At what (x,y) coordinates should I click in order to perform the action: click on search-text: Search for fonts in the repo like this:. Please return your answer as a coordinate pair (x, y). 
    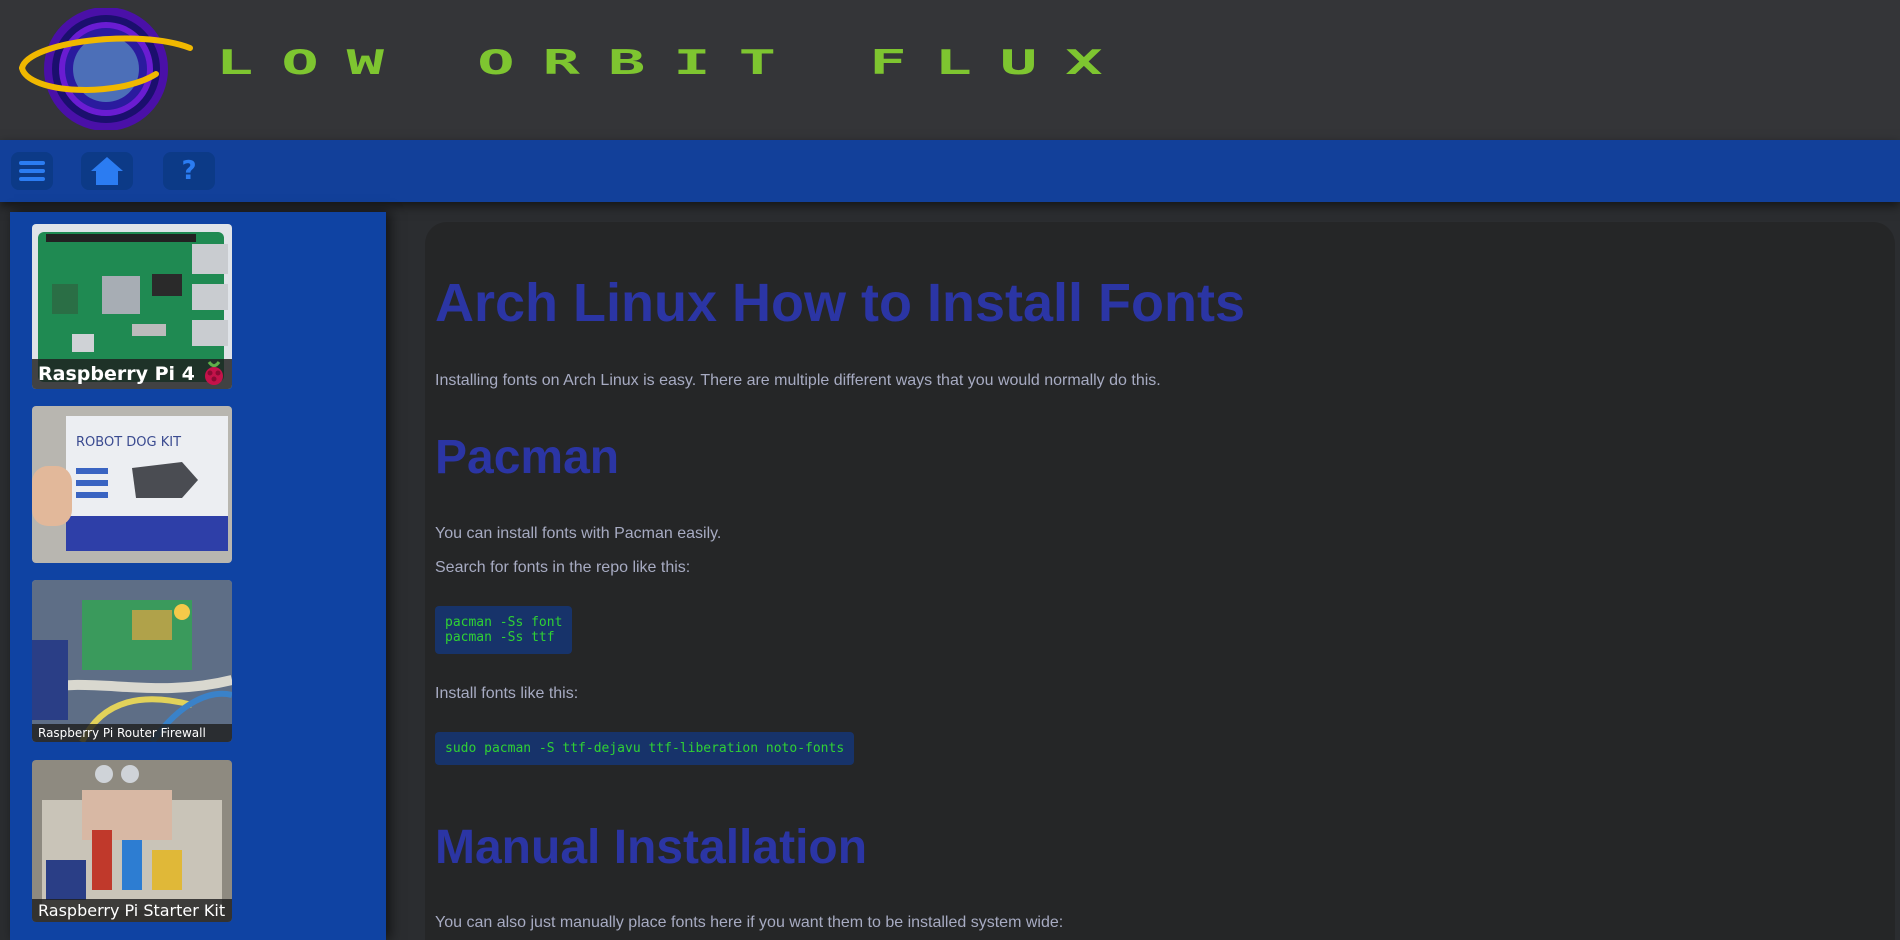
    Looking at the image, I should click on (563, 567).